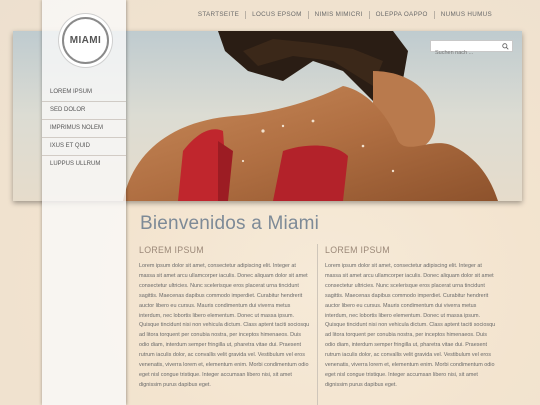 The width and height of the screenshot is (540, 405). What do you see at coordinates (401, 15) in the screenshot?
I see `top-nav-item-oleppa-oappo: OLEPPA OAPPO` at bounding box center [401, 15].